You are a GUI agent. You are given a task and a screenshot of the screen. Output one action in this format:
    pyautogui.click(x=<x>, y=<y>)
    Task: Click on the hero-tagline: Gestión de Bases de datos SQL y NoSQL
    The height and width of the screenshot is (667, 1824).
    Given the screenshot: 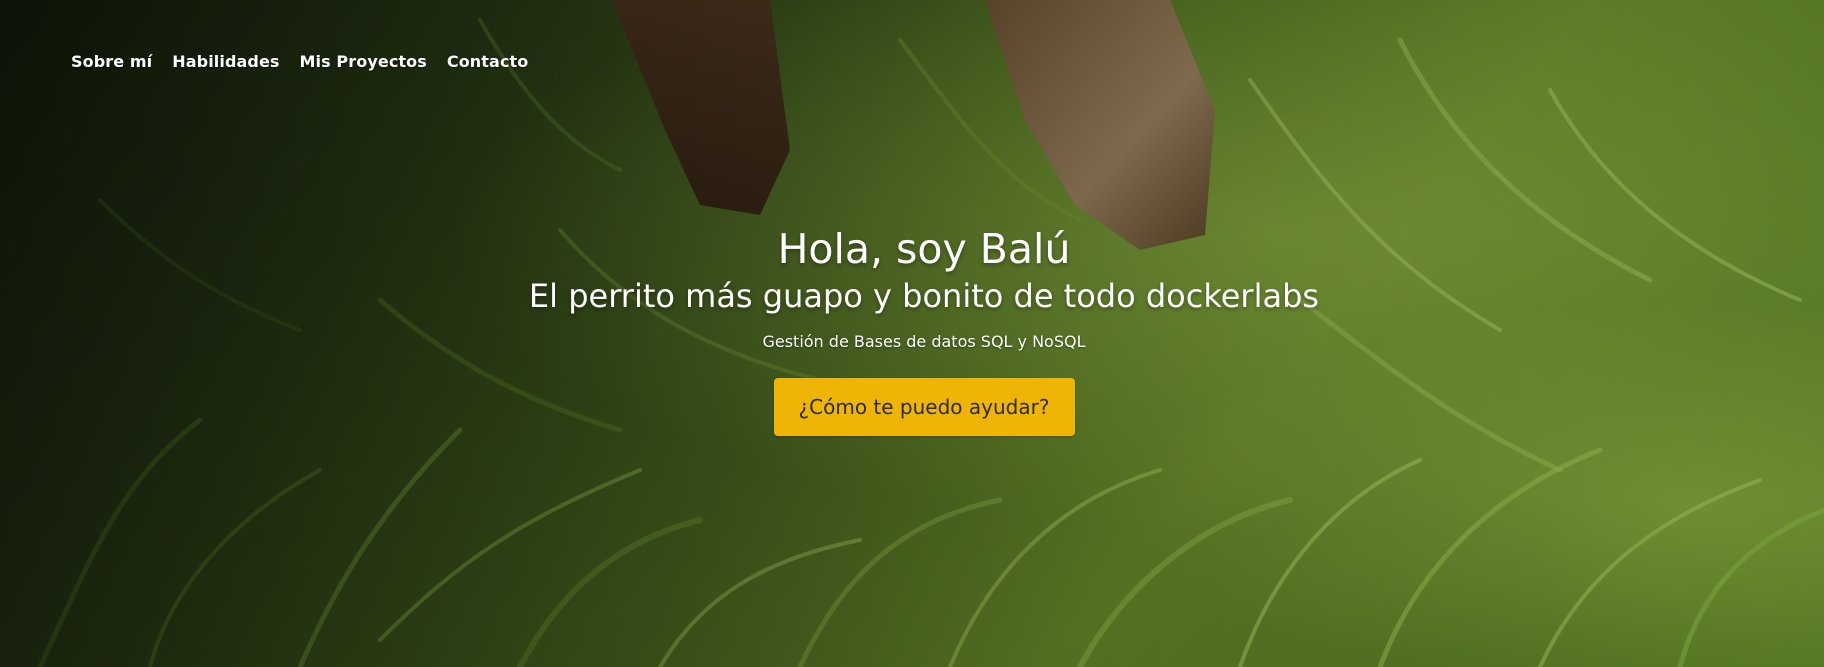 What is the action you would take?
    pyautogui.click(x=924, y=341)
    